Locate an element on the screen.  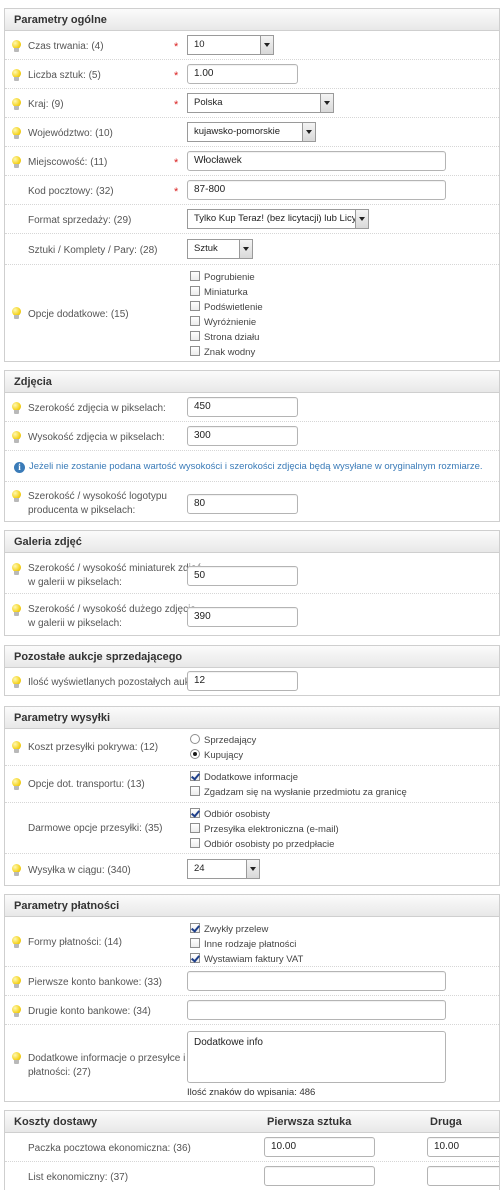
row-units: Sztuki / Komplety / Pary: (28) Sztuk is located at coordinates (252, 249).